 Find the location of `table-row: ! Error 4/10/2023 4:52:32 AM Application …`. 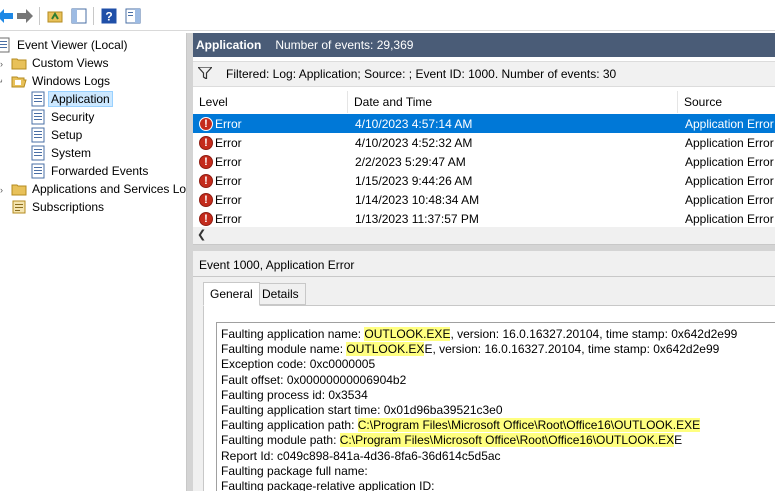

table-row: ! Error 4/10/2023 4:52:32 AM Application … is located at coordinates (484, 142).